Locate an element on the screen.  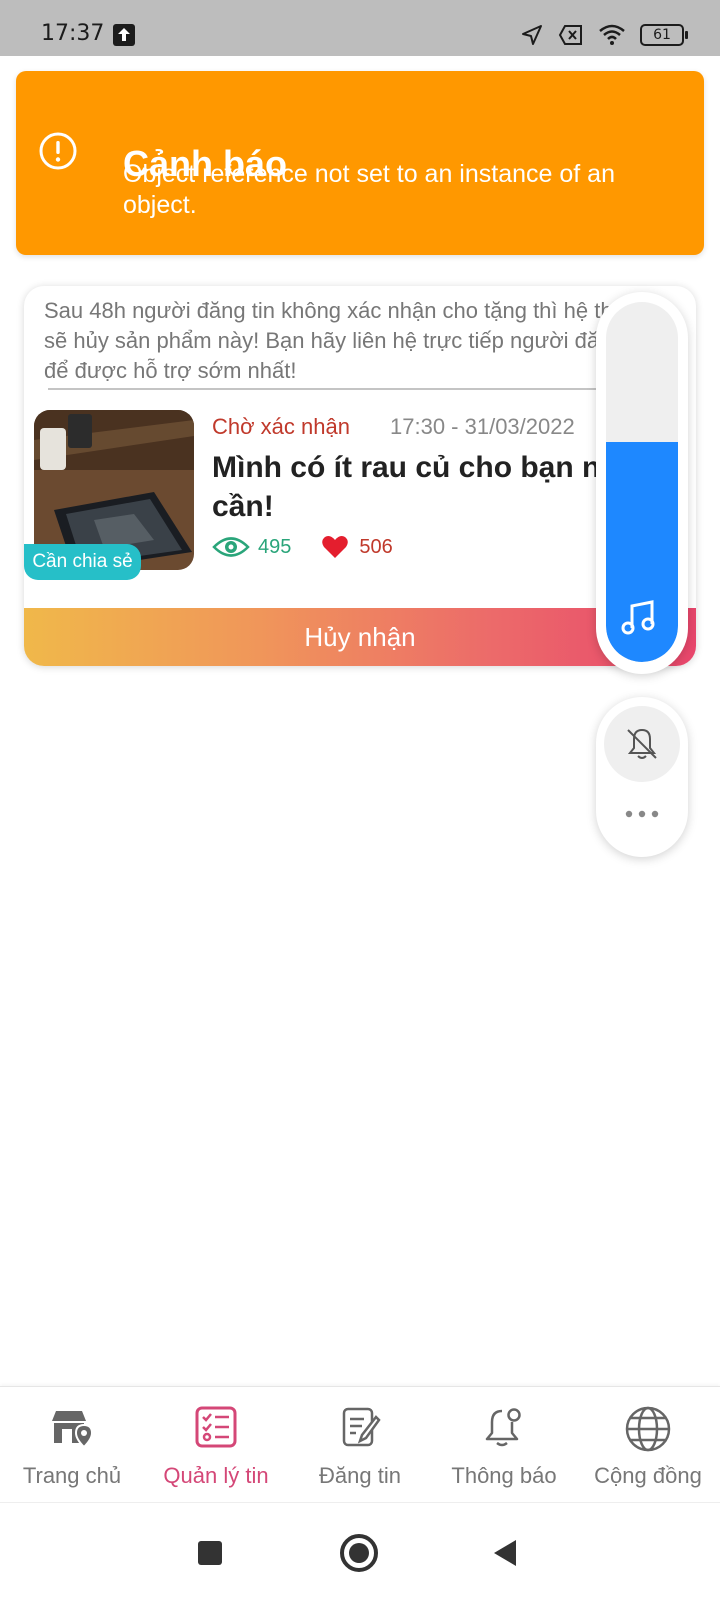
nav-label-notifications: Thông báo is located at coordinates (504, 1475).